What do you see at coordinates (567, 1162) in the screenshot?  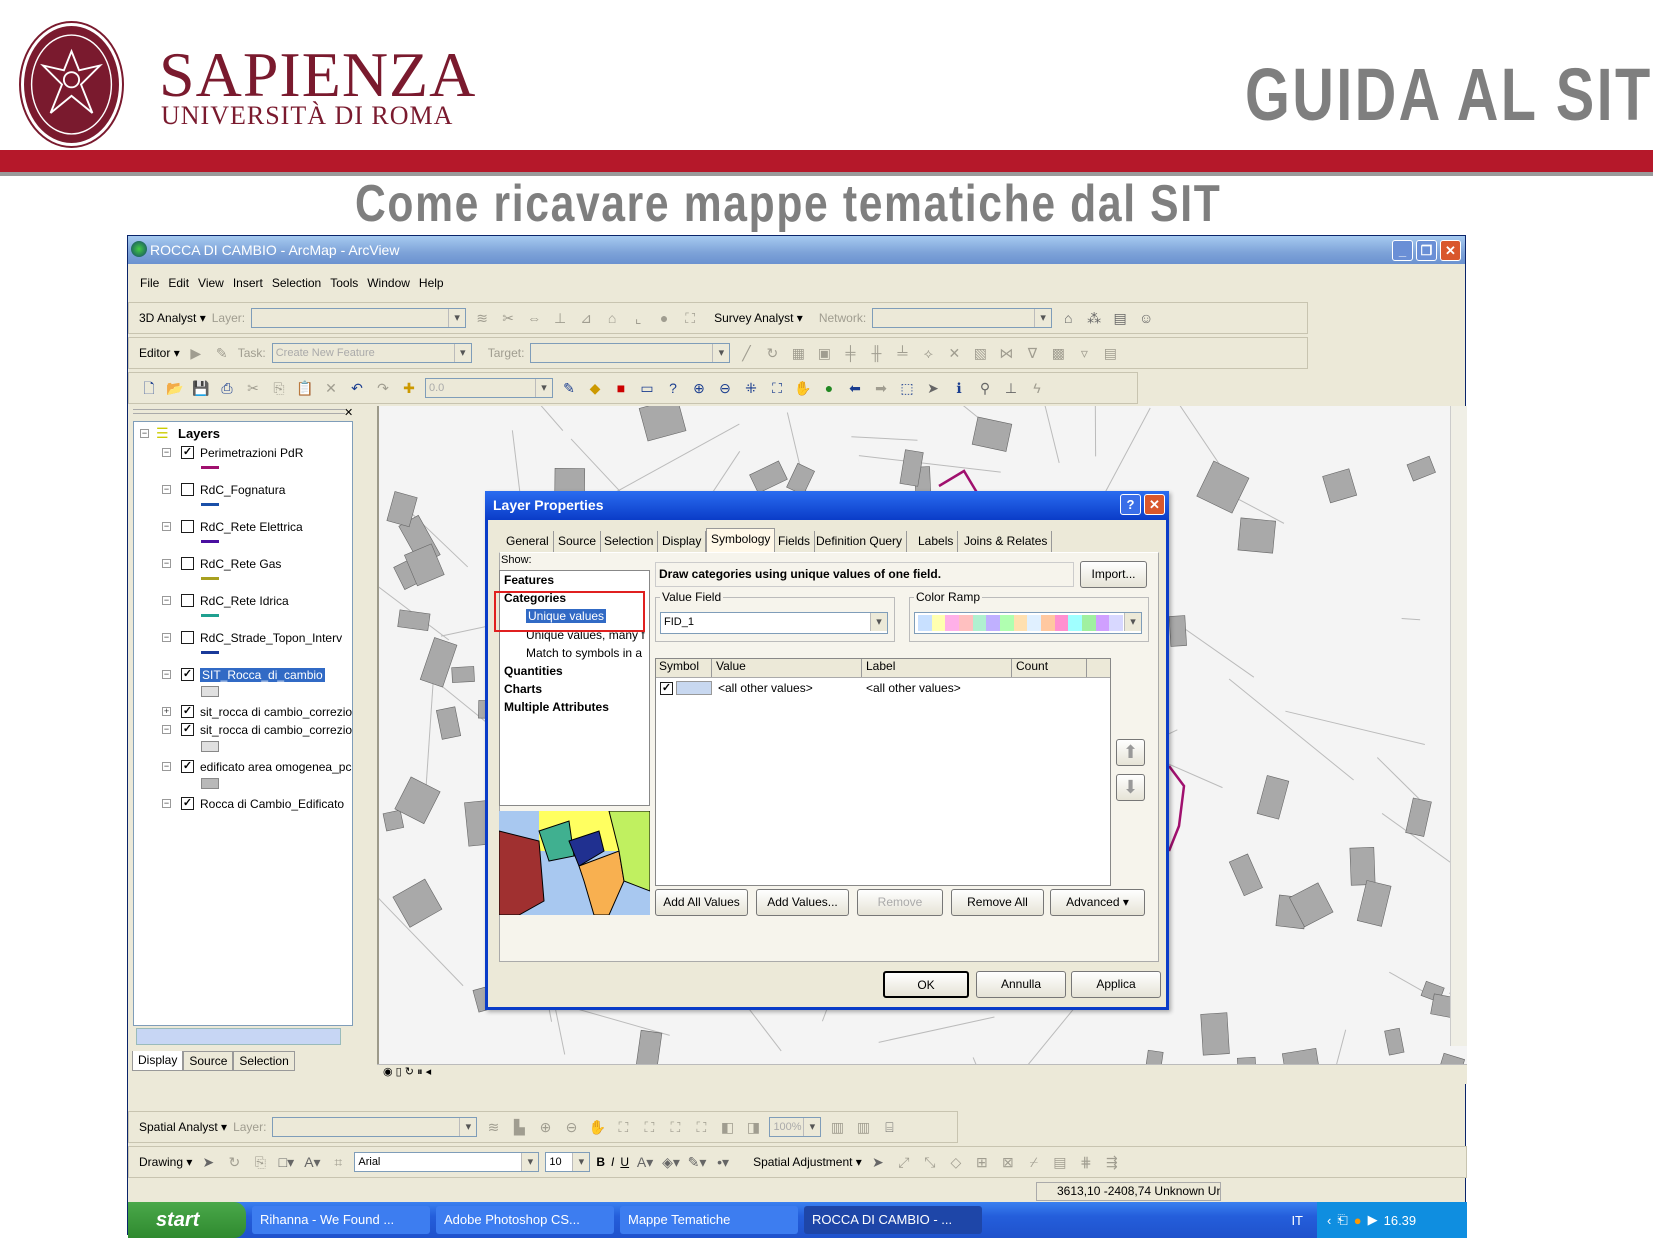 I see `font-size-combo: 10` at bounding box center [567, 1162].